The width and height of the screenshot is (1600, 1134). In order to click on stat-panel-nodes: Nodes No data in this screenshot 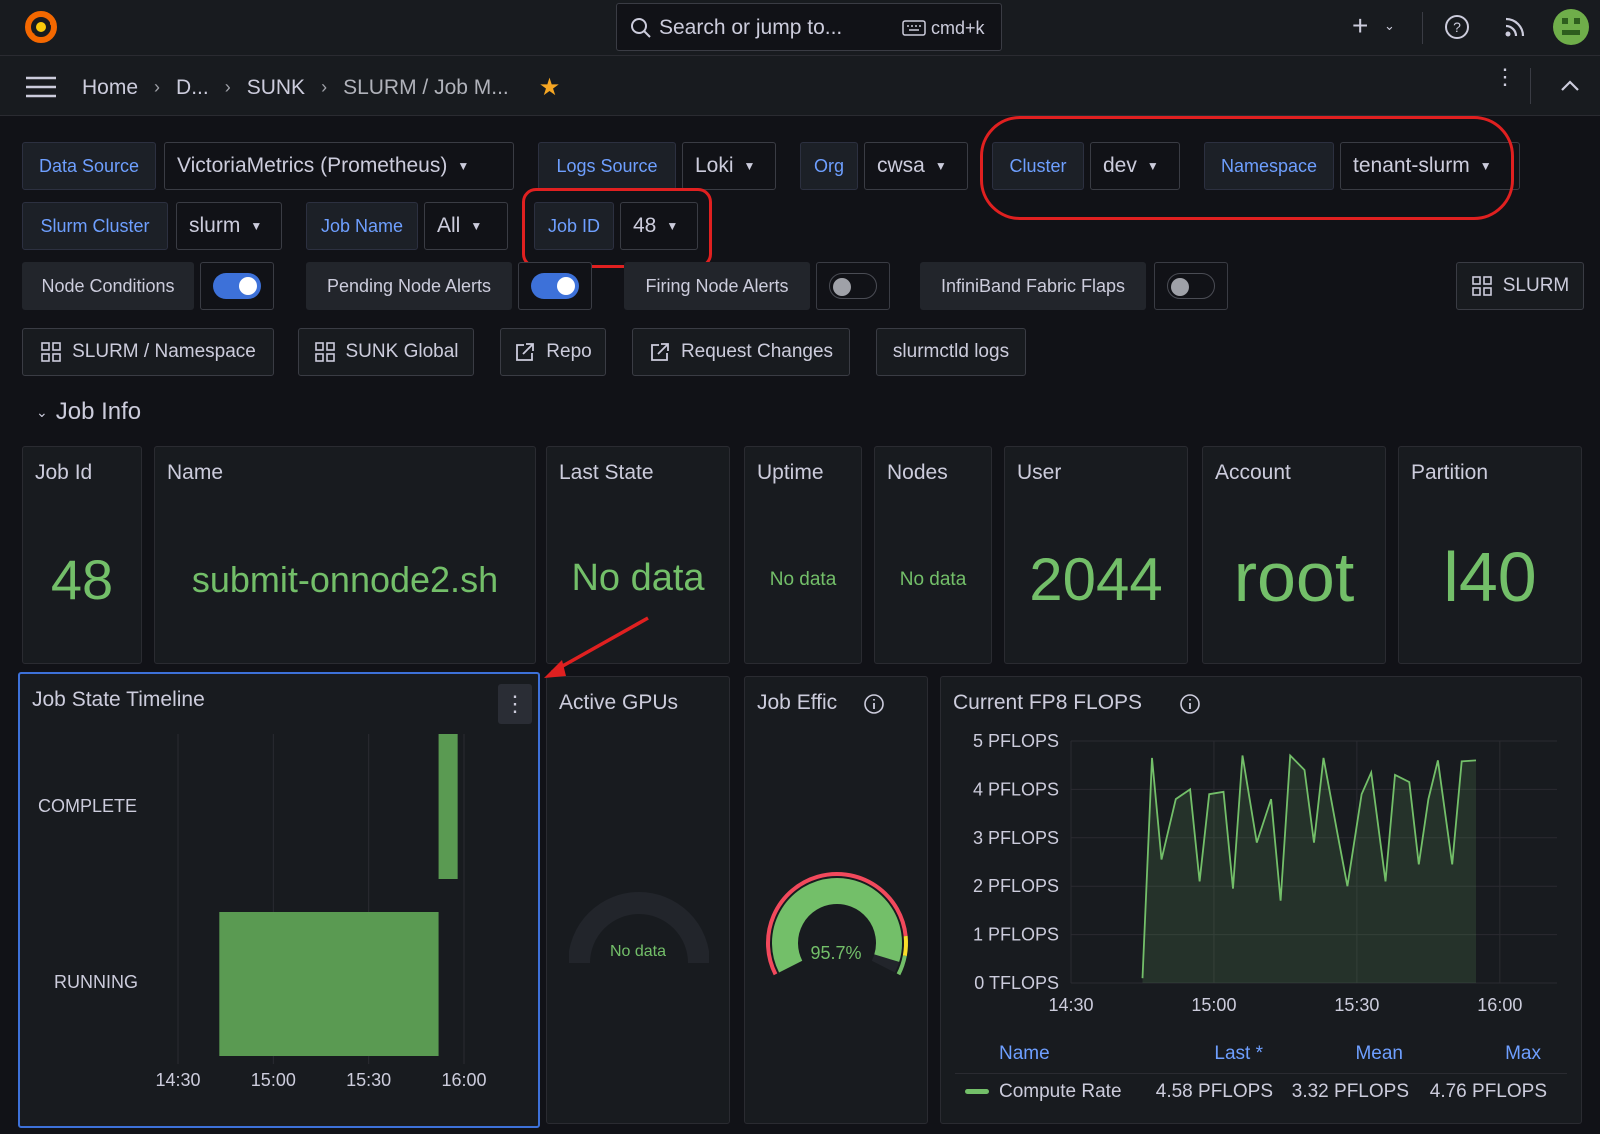, I will do `click(933, 555)`.